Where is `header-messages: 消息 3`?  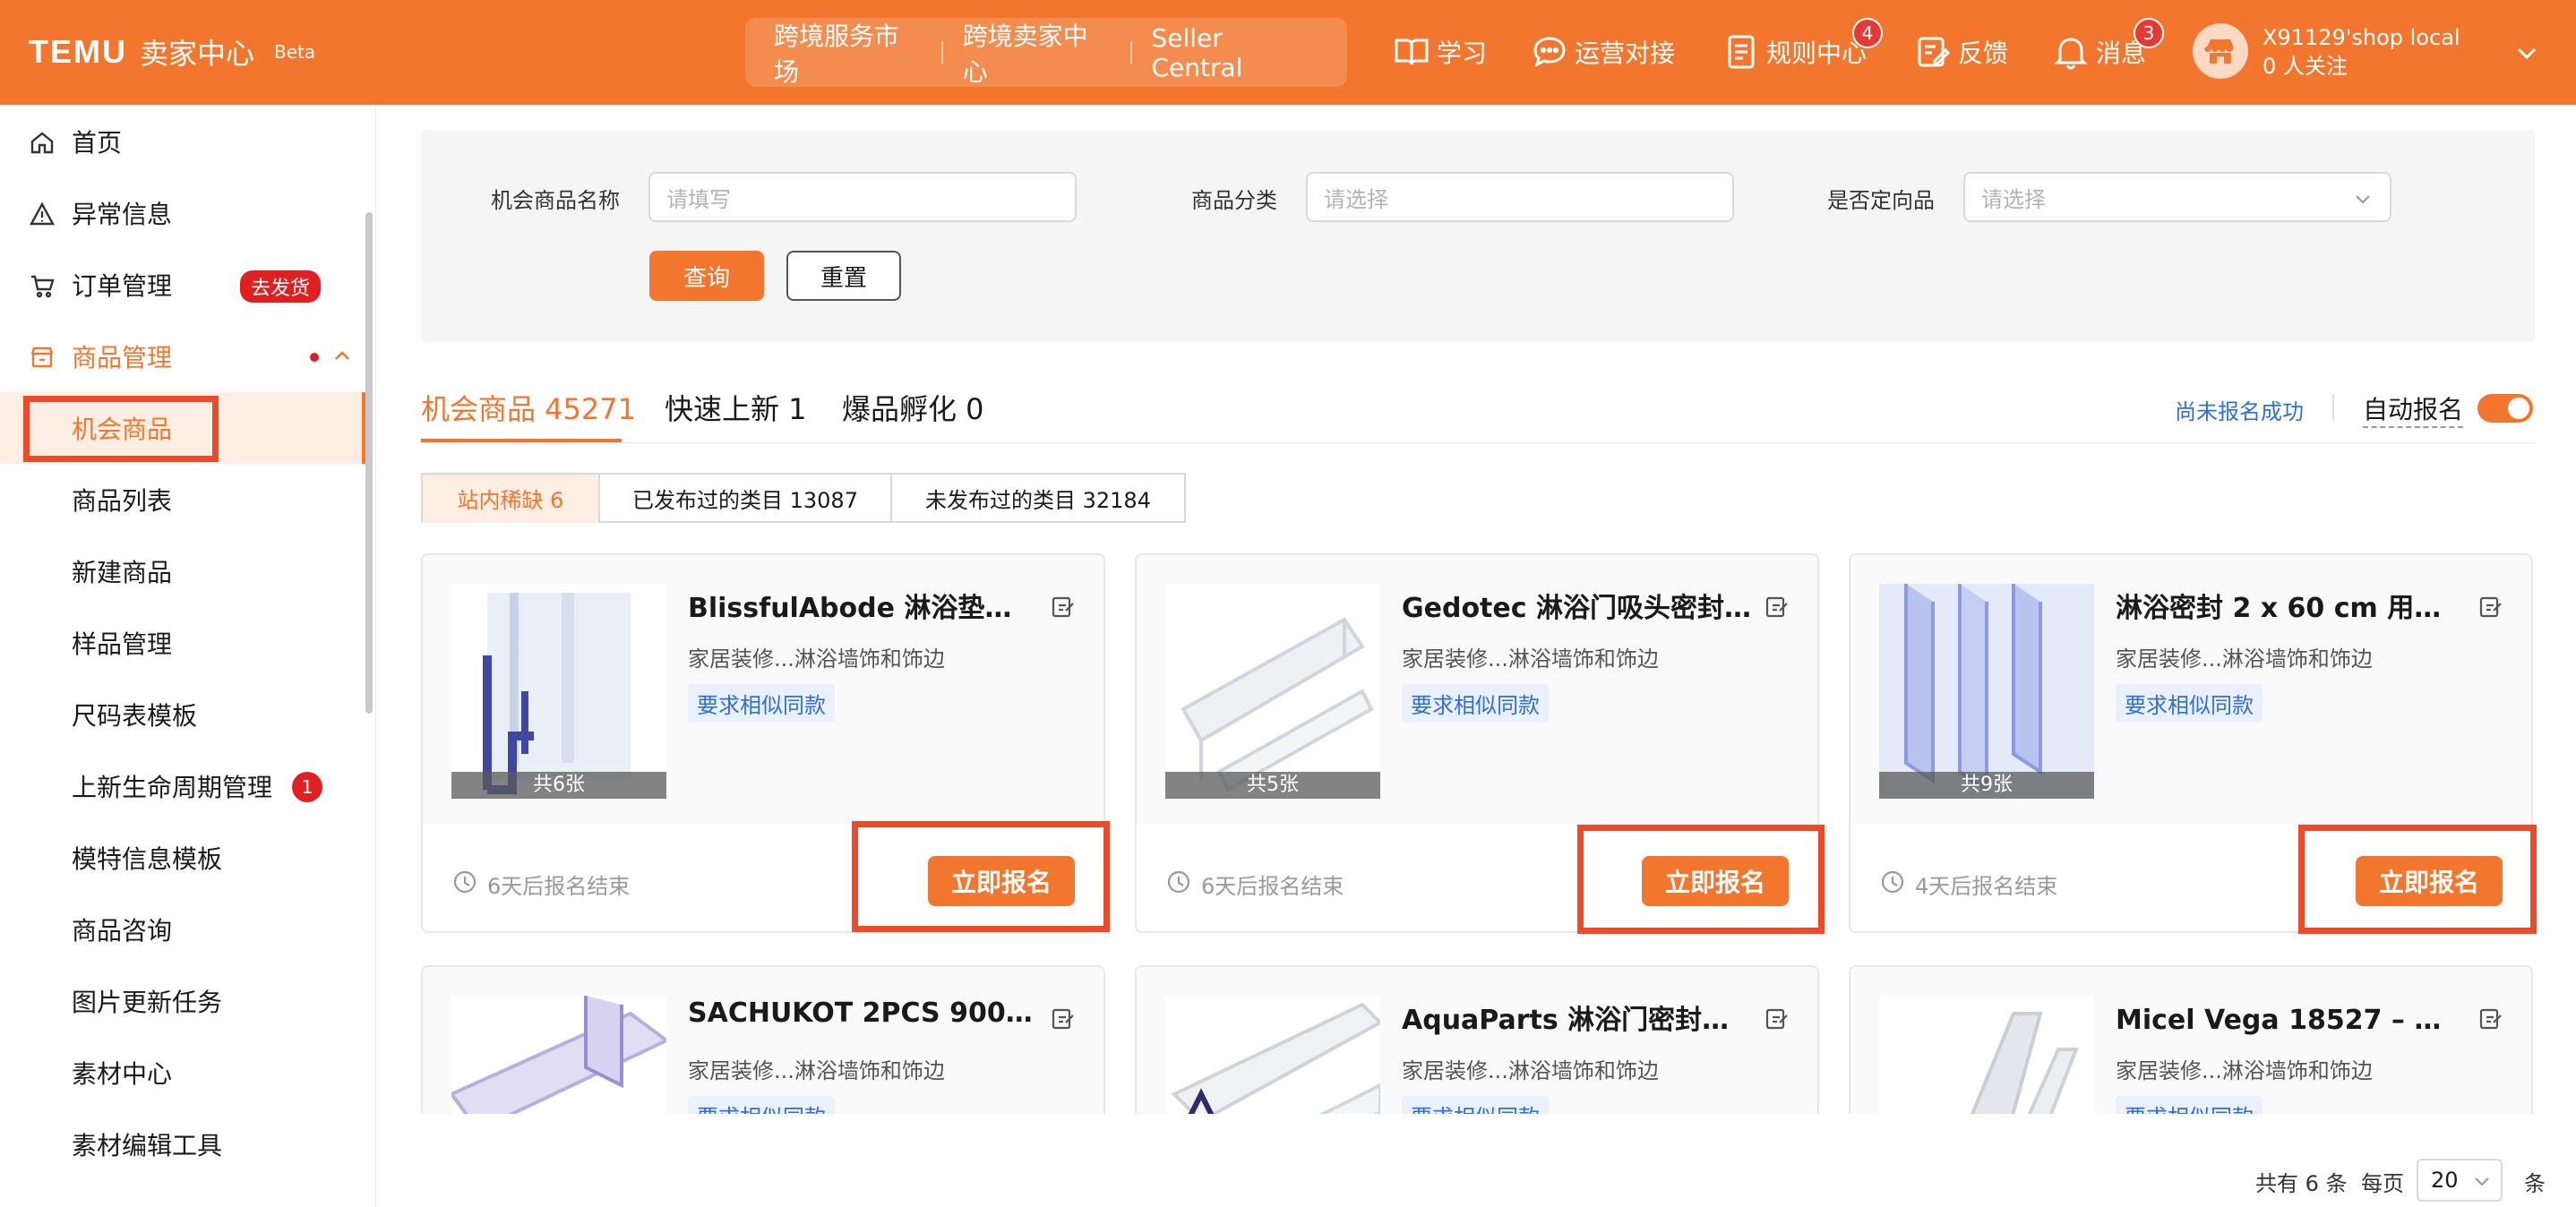 header-messages: 消息 3 is located at coordinates (2107, 45).